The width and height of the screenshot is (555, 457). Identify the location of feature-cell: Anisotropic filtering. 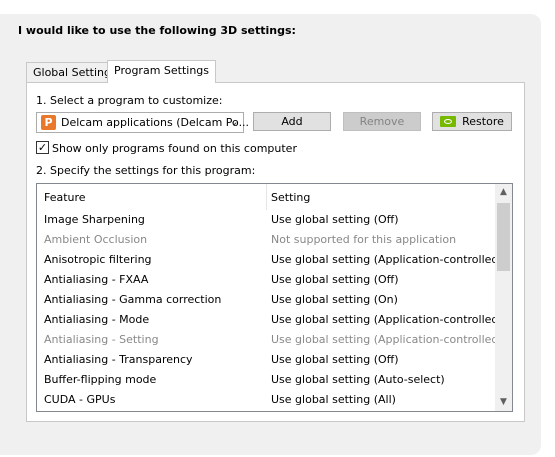
(98, 259).